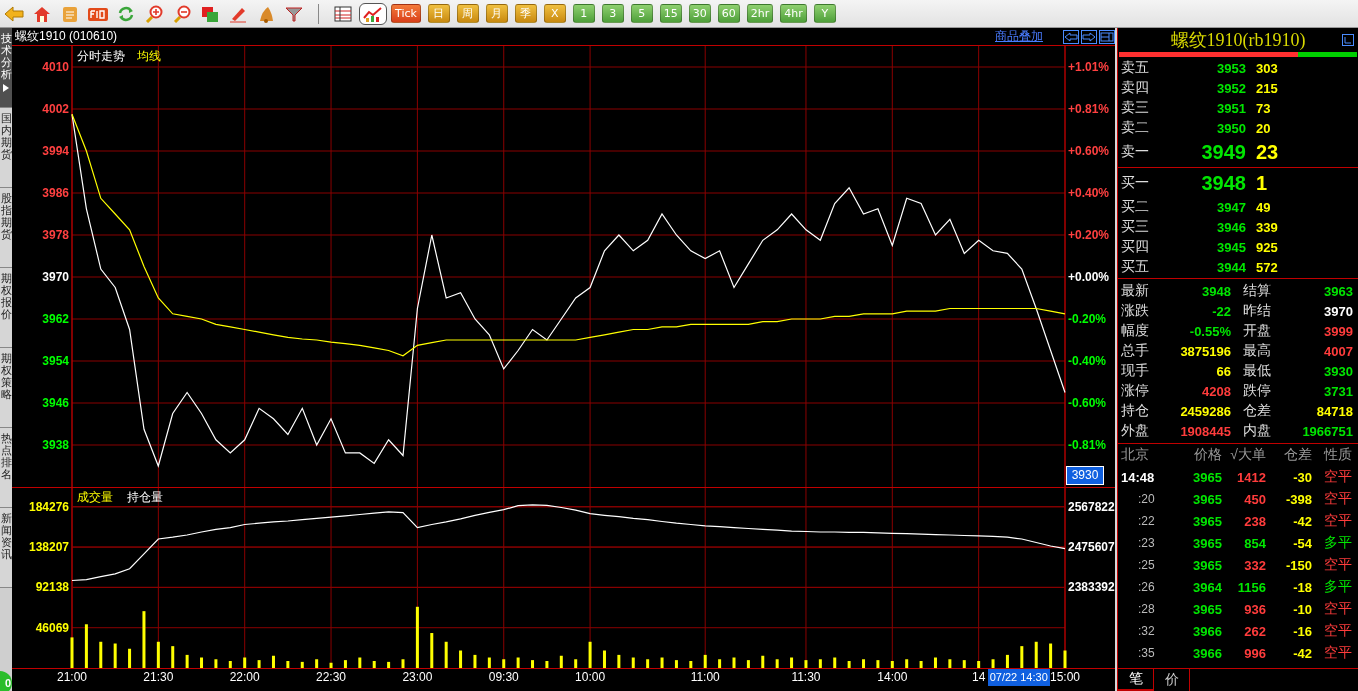  What do you see at coordinates (760, 13) in the screenshot?
I see `period-button: 2hr` at bounding box center [760, 13].